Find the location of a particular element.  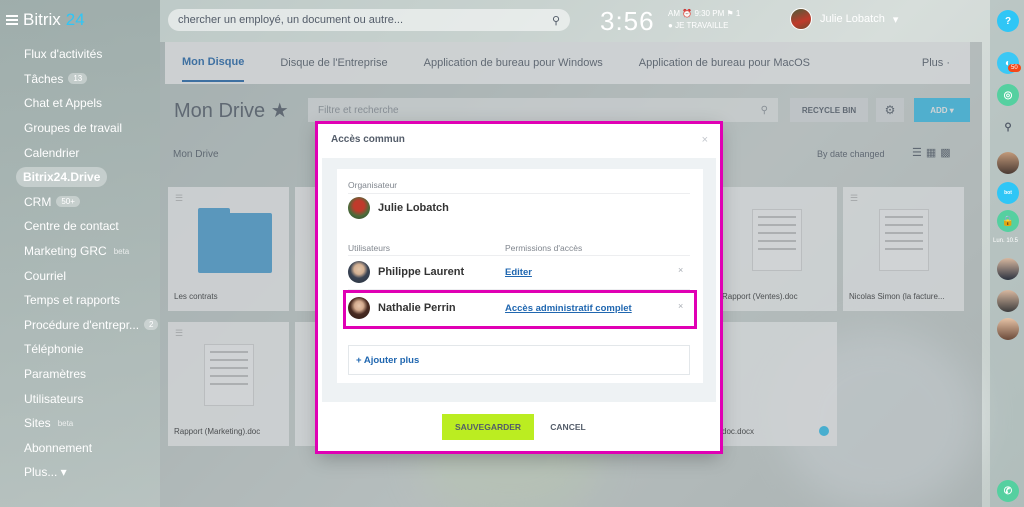

sidebar-item: Temps et rapports is located at coordinates (80, 300).